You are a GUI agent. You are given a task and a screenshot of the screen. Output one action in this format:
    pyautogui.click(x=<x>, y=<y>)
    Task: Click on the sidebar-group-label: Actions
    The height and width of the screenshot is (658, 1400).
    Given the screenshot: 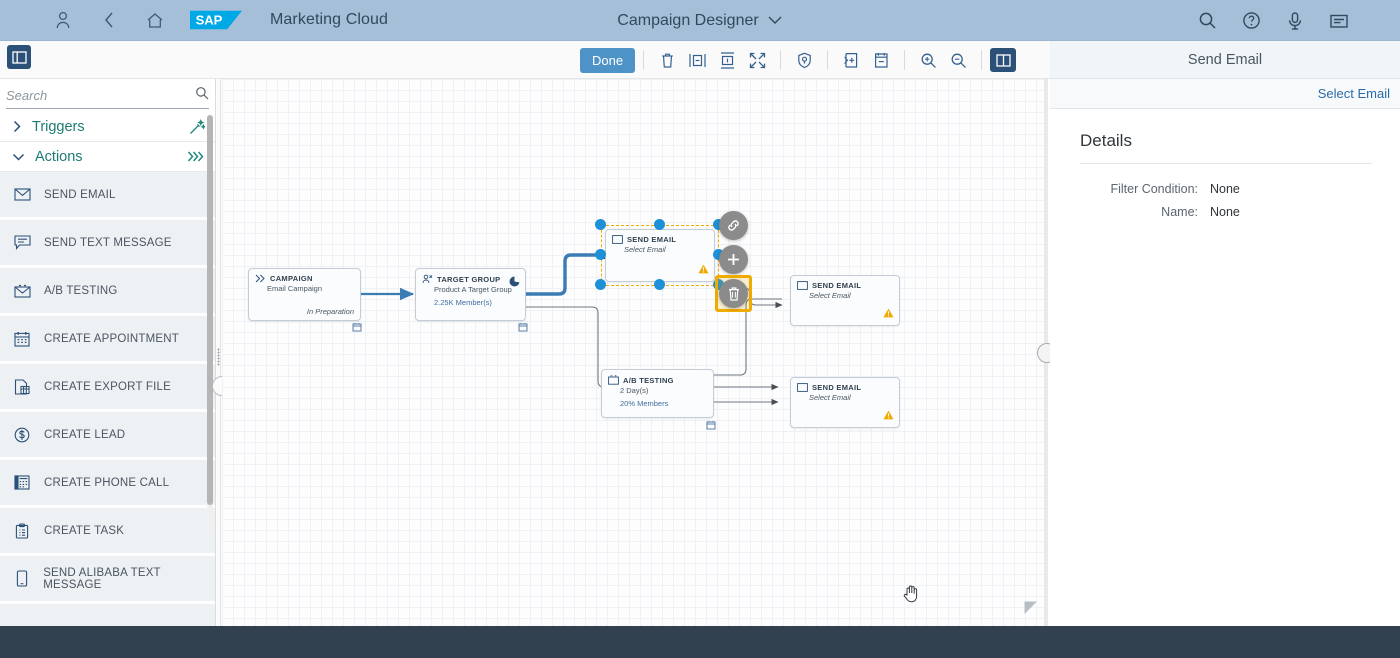 What is the action you would take?
    pyautogui.click(x=59, y=156)
    